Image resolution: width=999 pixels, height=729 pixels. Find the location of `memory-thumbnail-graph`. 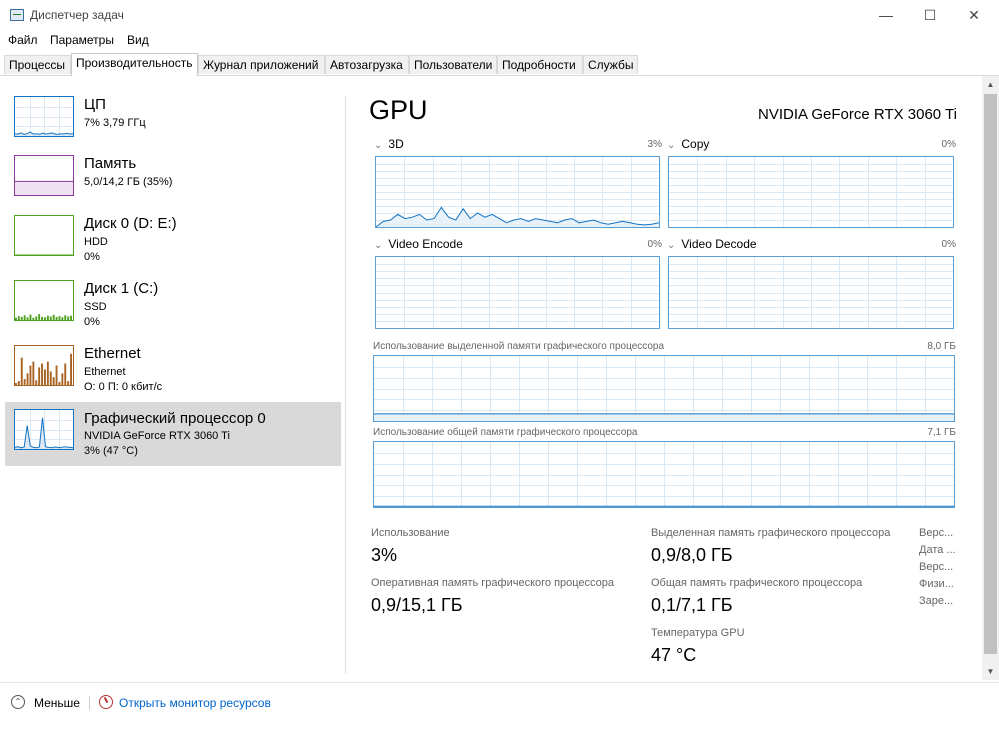

memory-thumbnail-graph is located at coordinates (44, 175).